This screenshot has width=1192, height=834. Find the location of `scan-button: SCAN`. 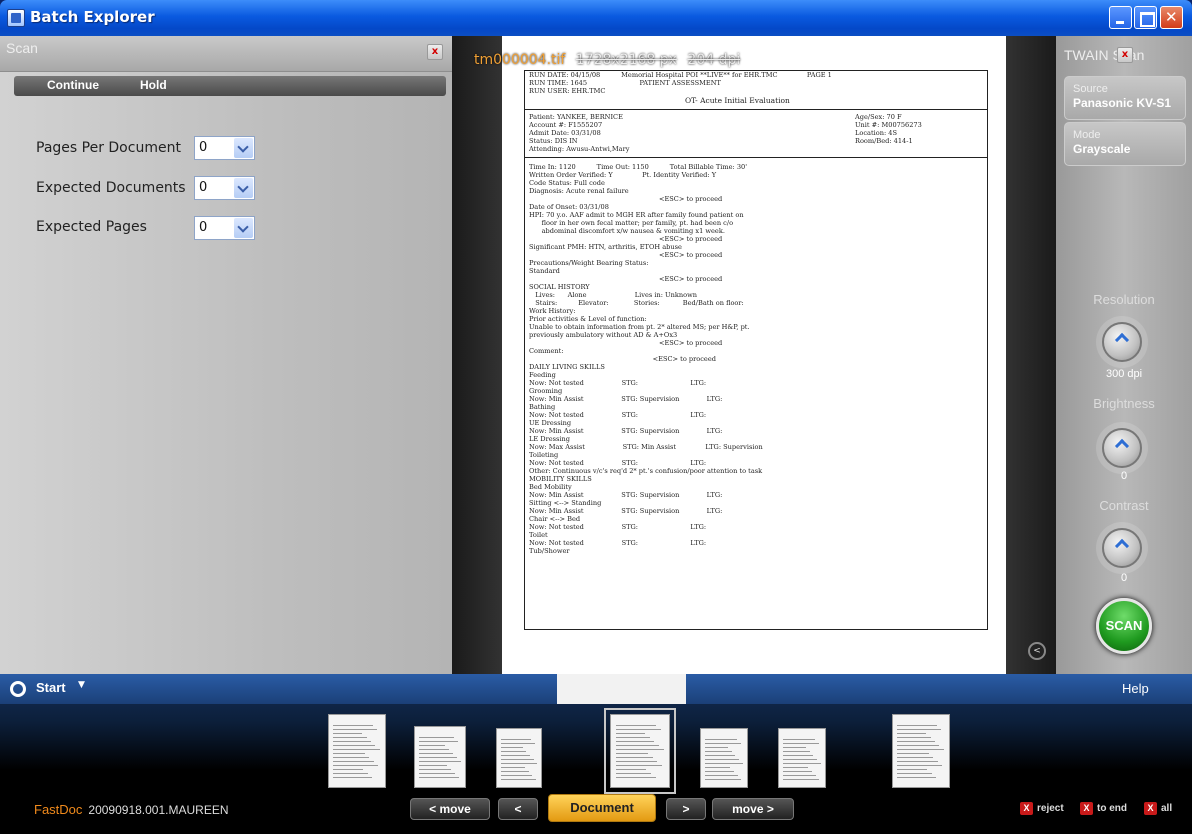

scan-button: SCAN is located at coordinates (1124, 626).